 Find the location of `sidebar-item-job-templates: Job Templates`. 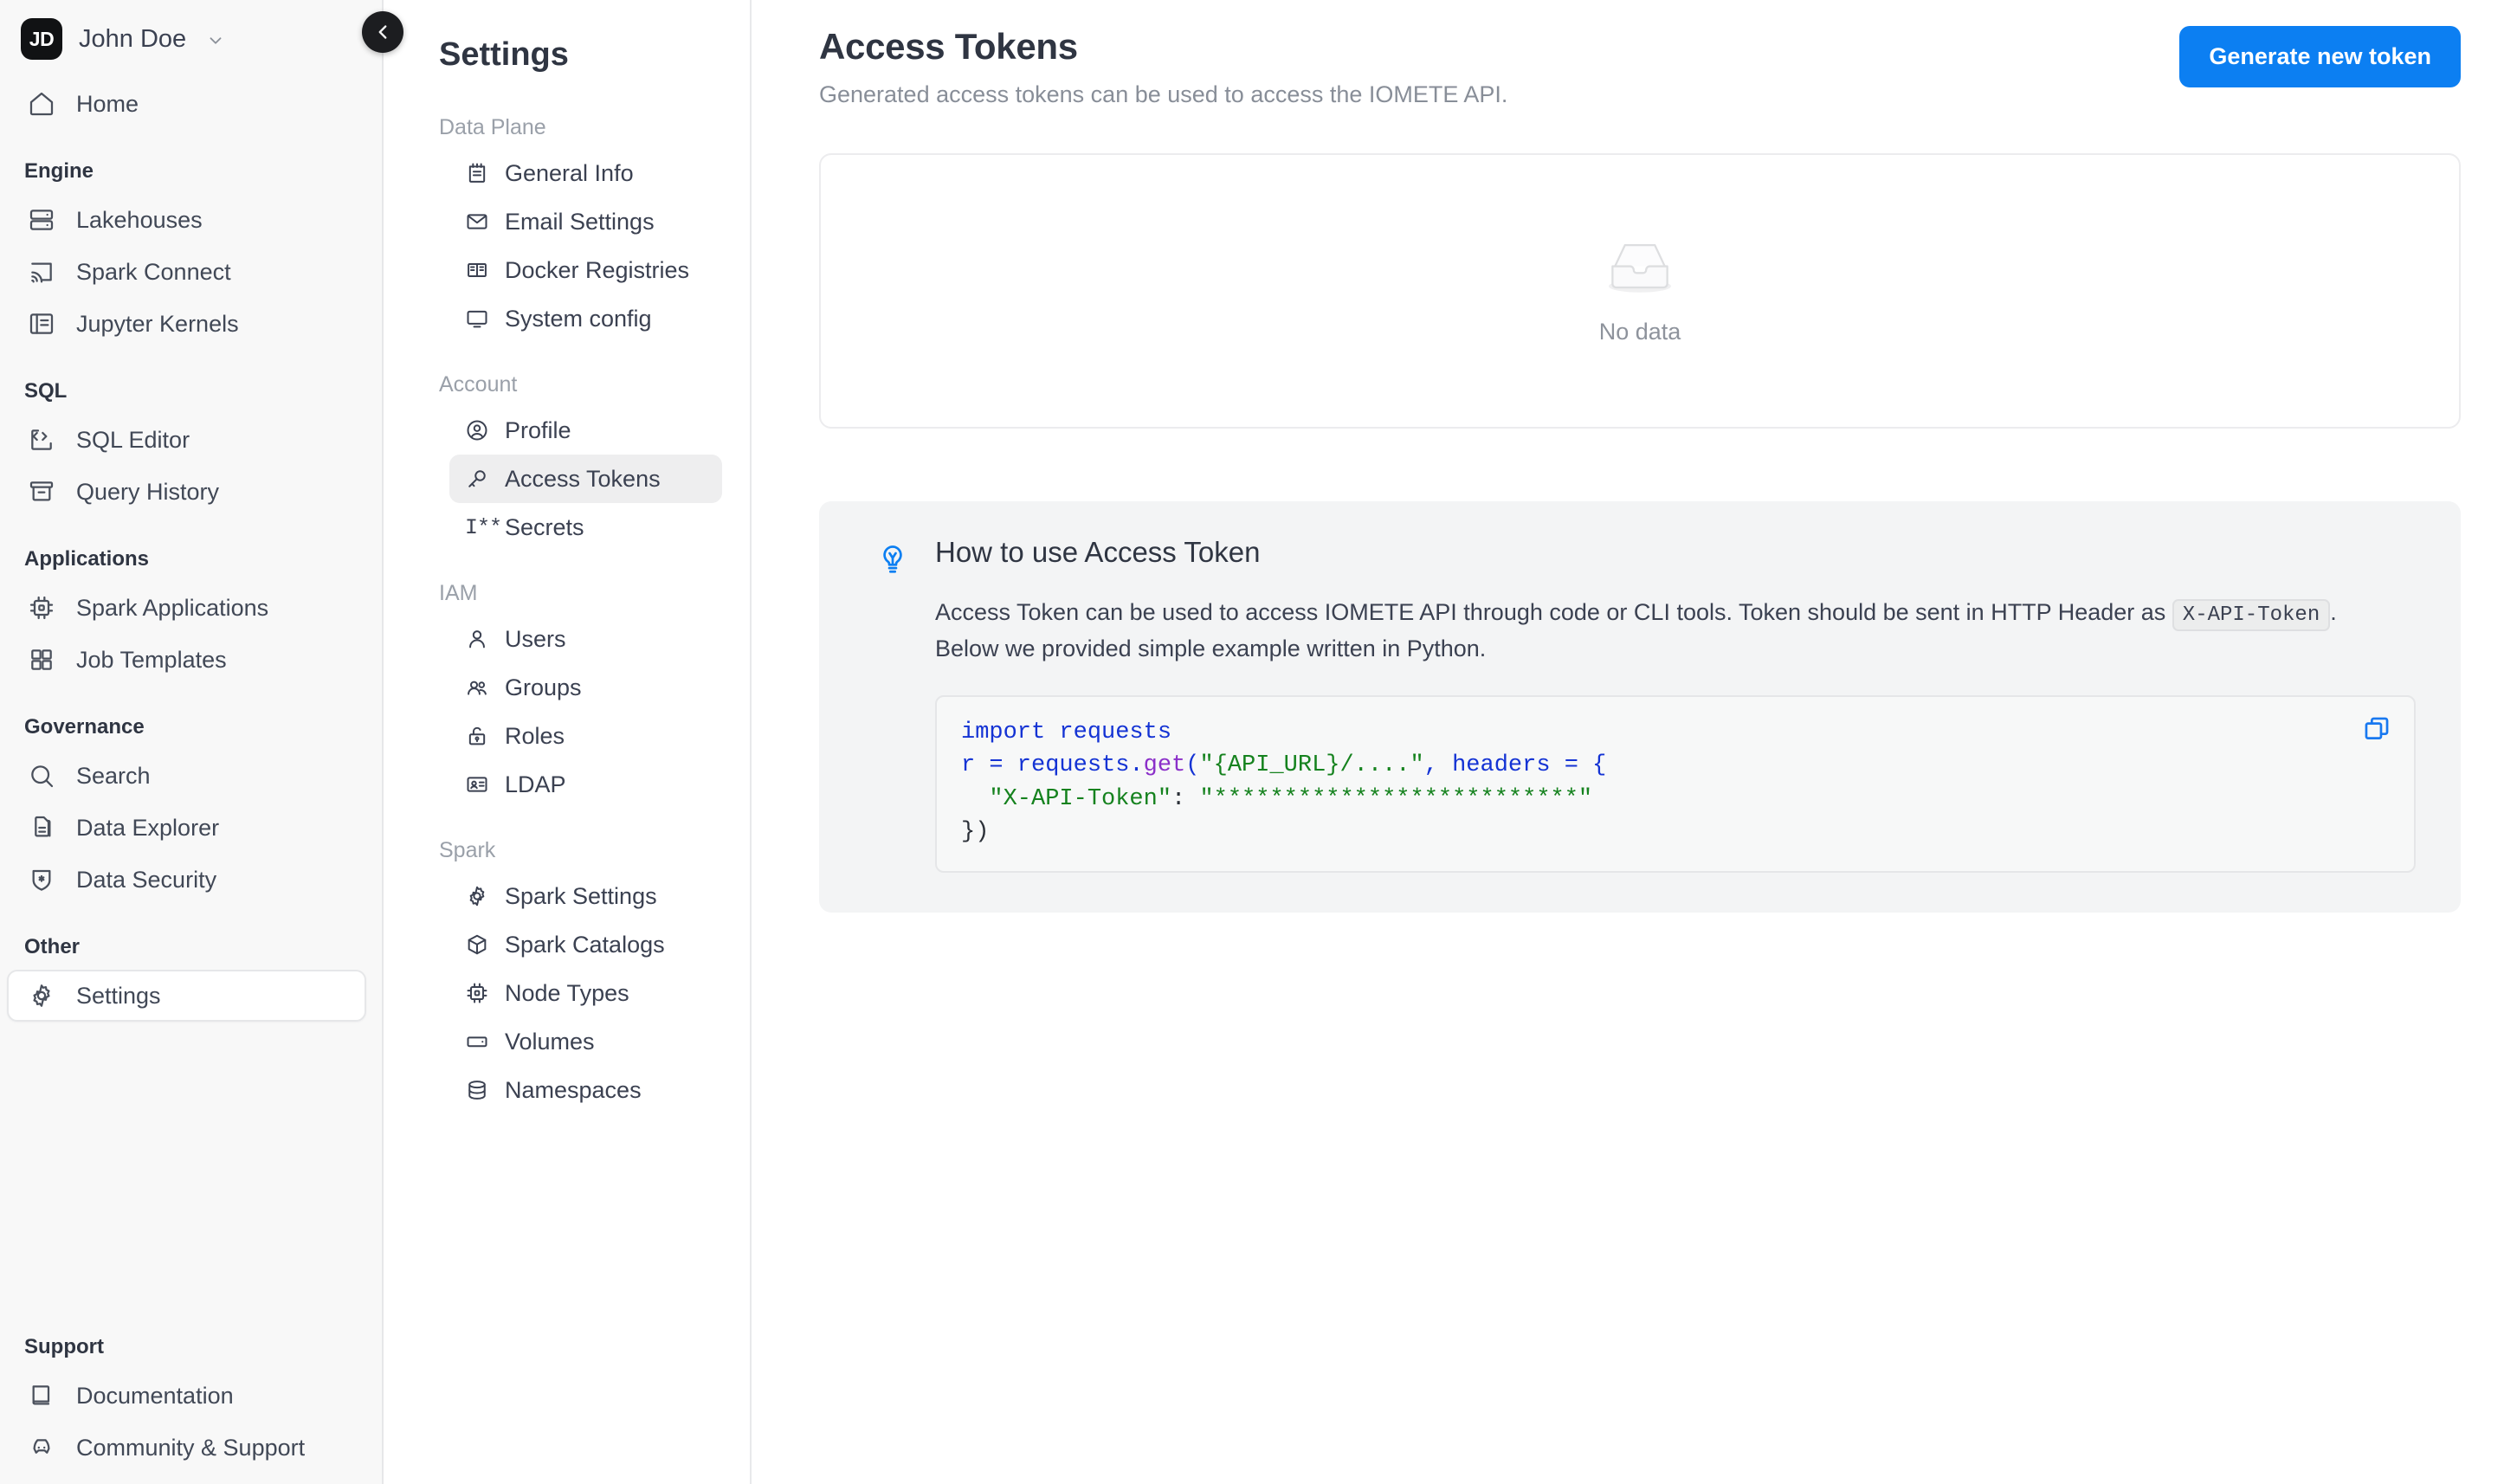

sidebar-item-job-templates: Job Templates is located at coordinates (186, 660).